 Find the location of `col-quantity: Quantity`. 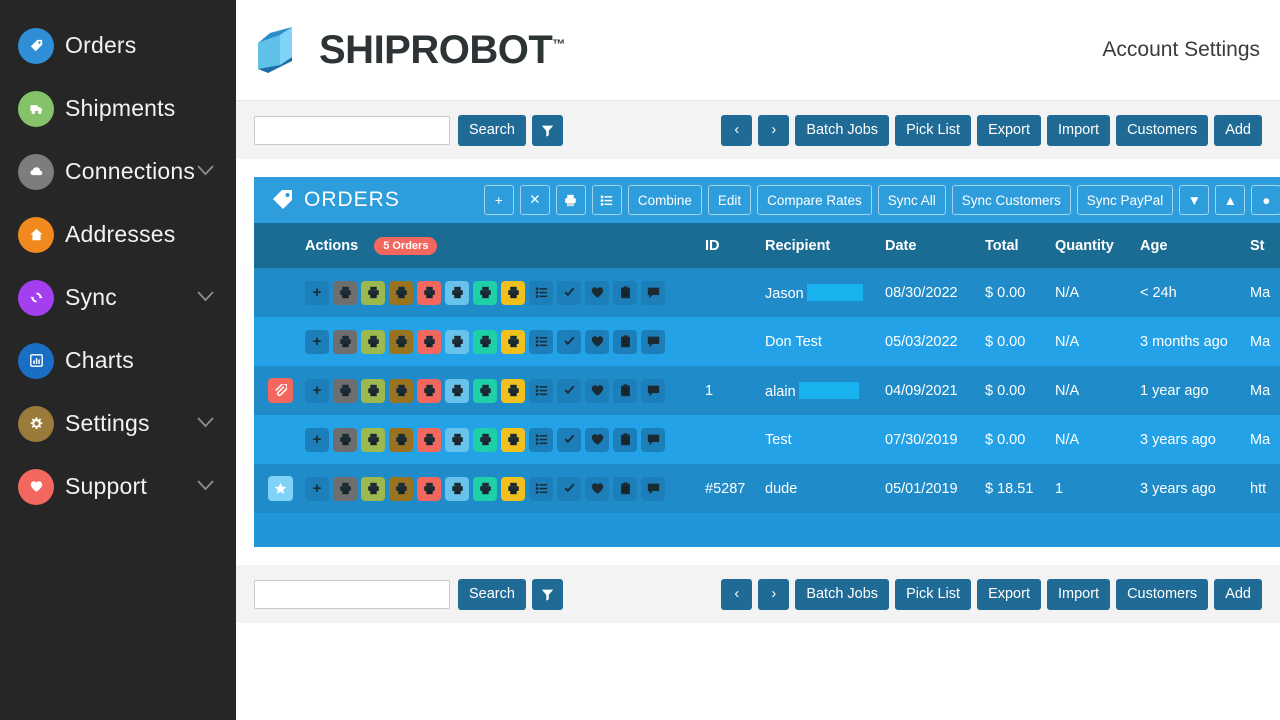

col-quantity: Quantity is located at coordinates (1091, 245).